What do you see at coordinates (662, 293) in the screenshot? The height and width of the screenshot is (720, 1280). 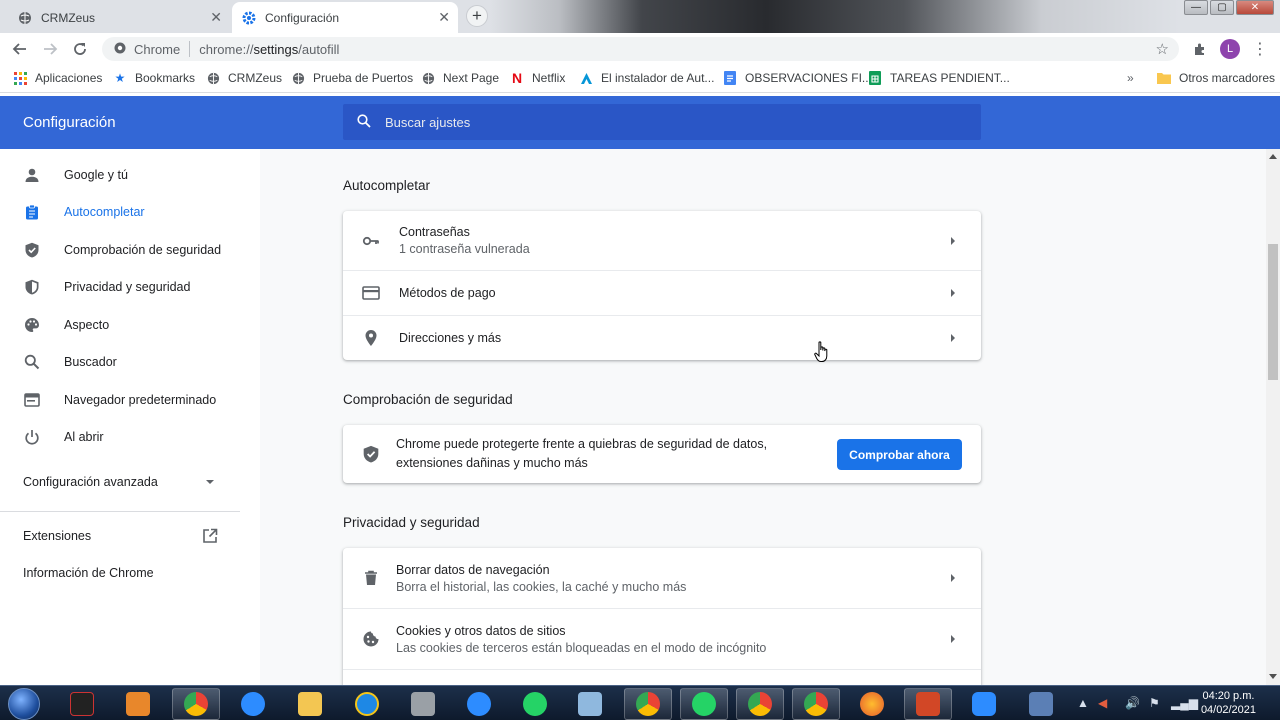 I see `payment-methods-row: Métodos de pago` at bounding box center [662, 293].